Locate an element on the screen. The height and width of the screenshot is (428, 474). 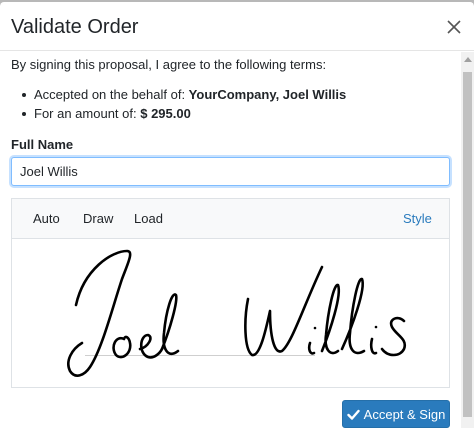
dialog-scrollbar is located at coordinates (467, 240).